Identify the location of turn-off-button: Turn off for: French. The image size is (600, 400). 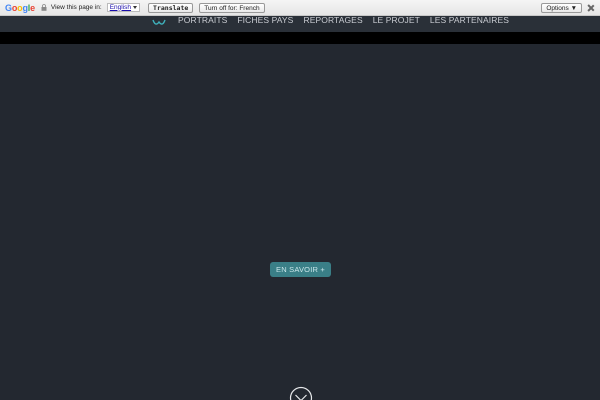
(232, 7).